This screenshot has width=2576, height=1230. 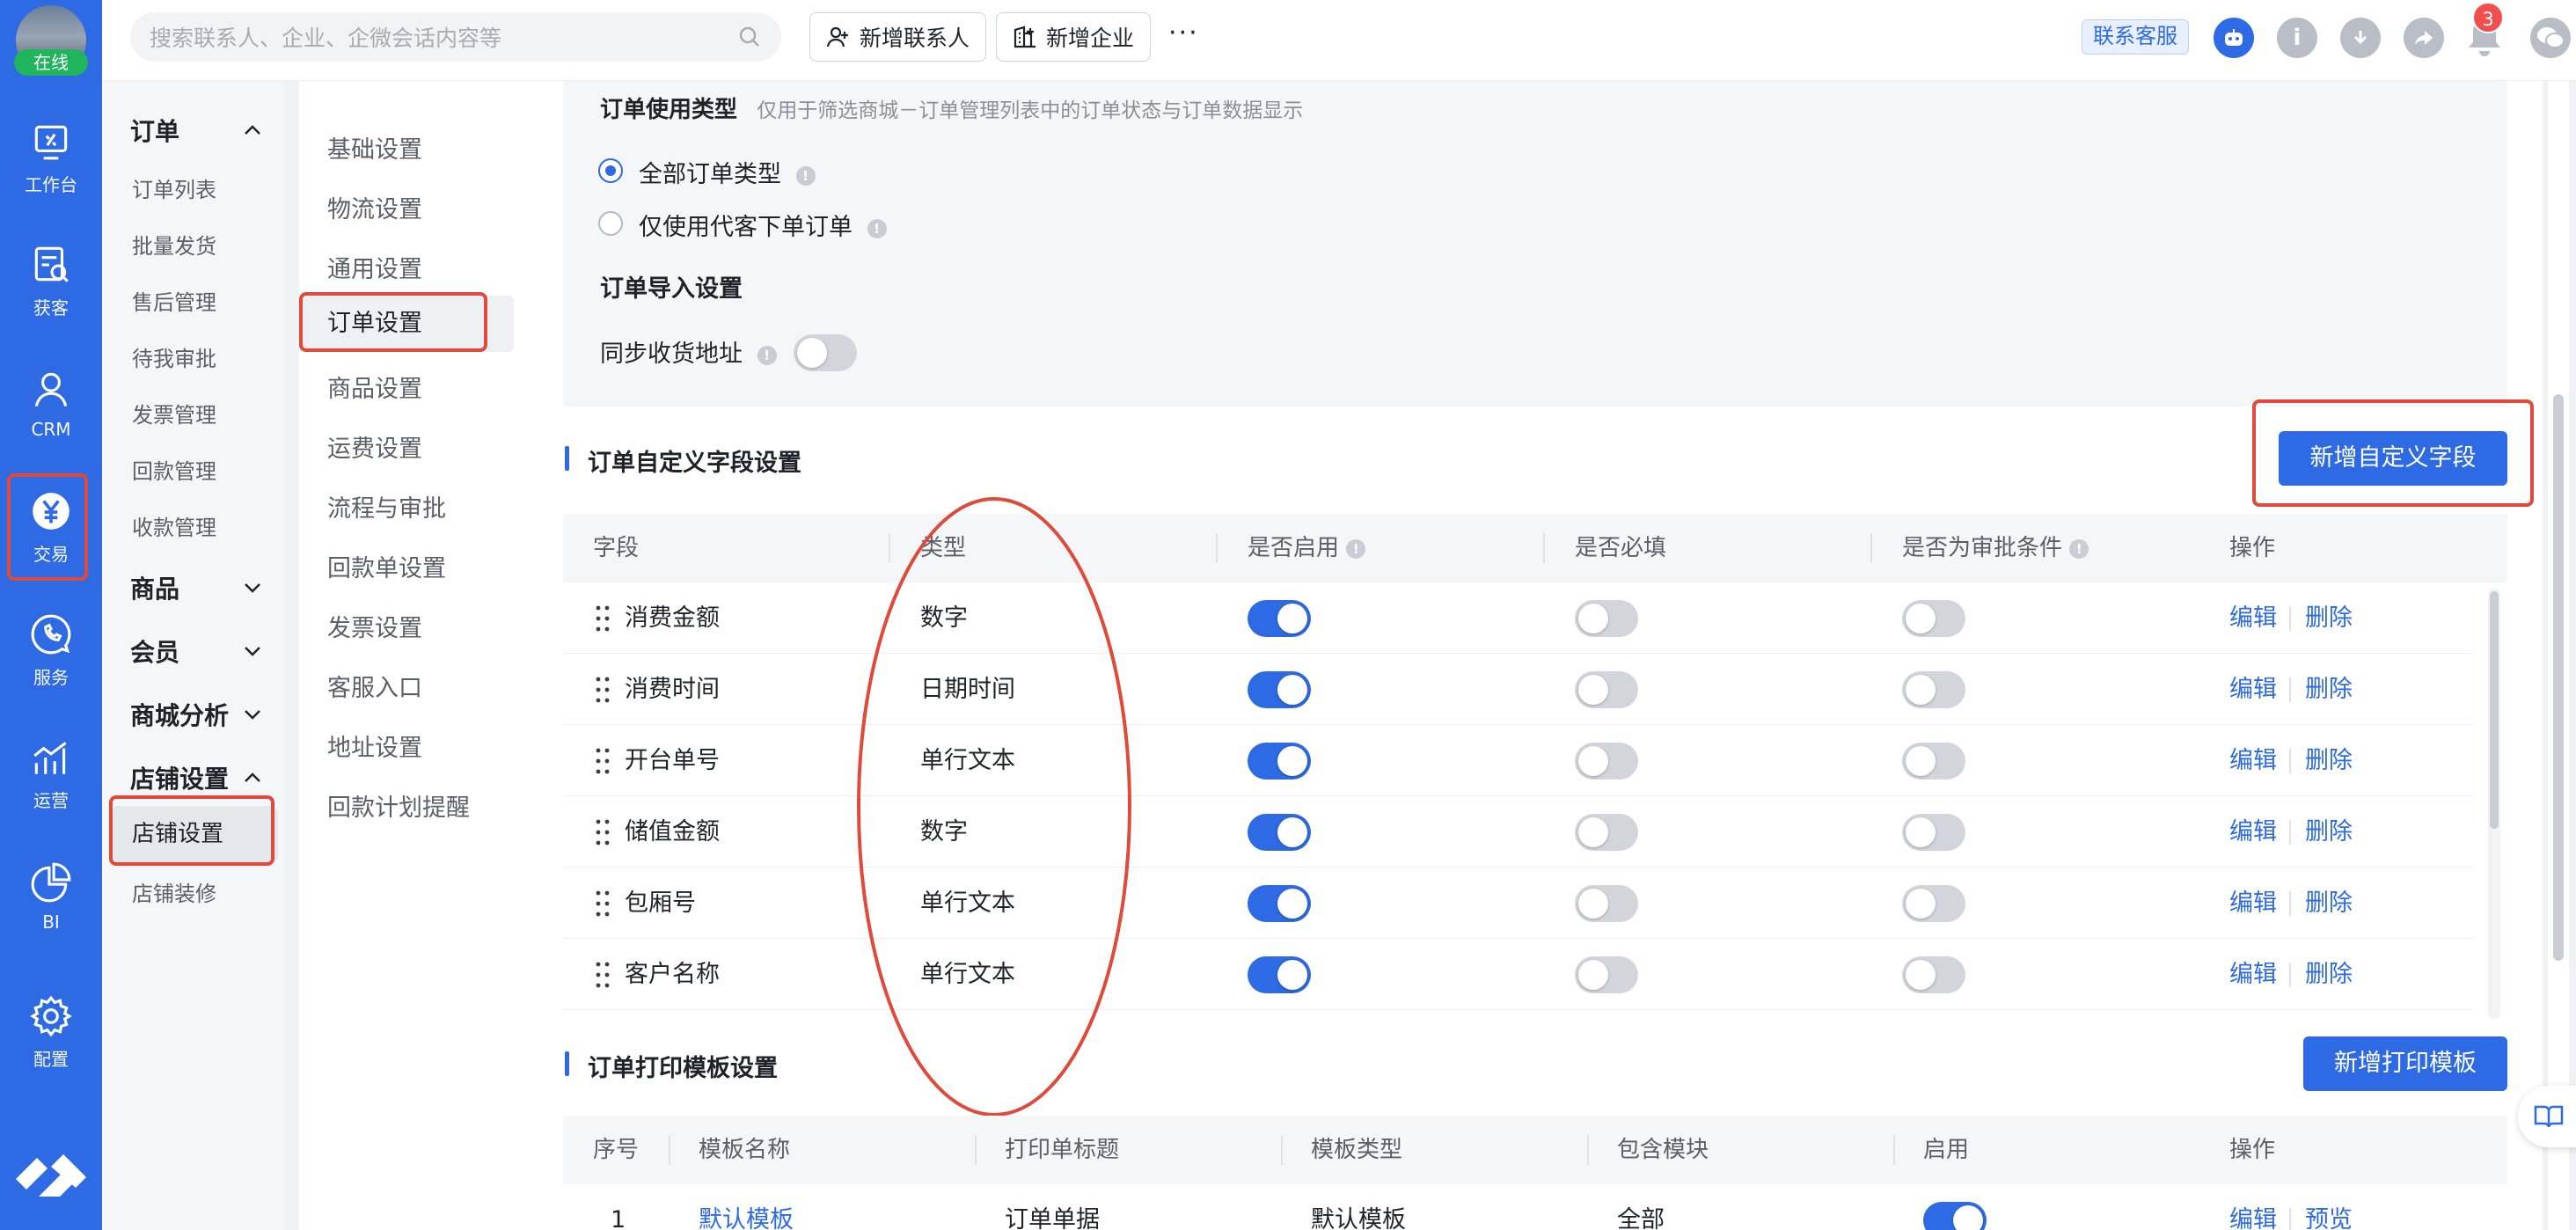 What do you see at coordinates (2360, 38) in the screenshot?
I see `download-icon` at bounding box center [2360, 38].